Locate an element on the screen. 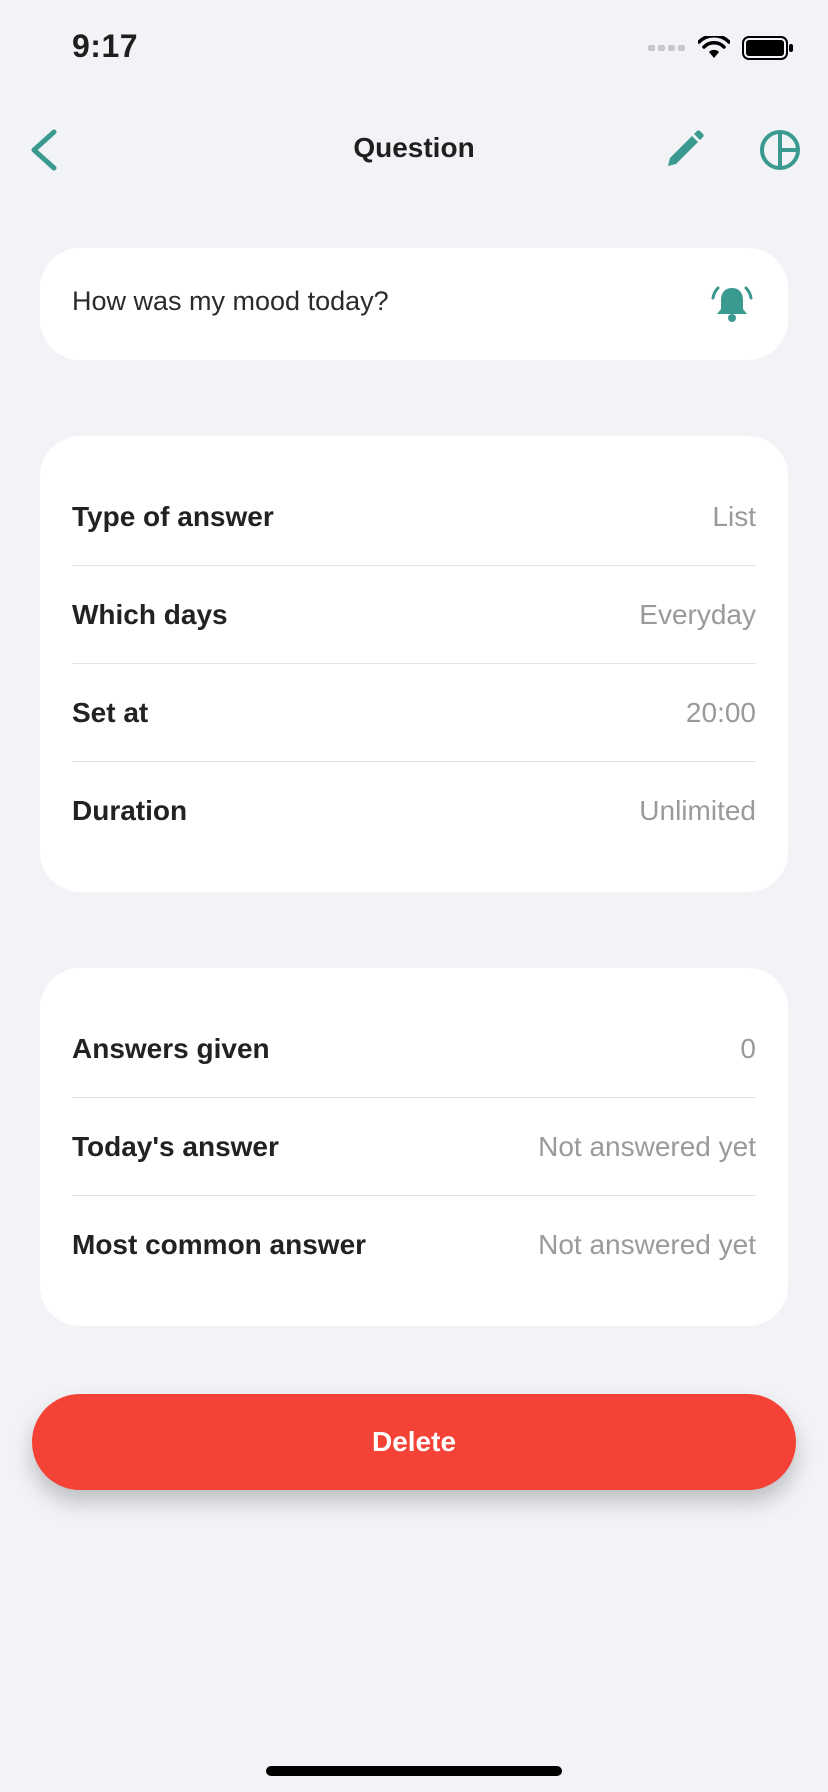  wifi-icon is located at coordinates (714, 47).